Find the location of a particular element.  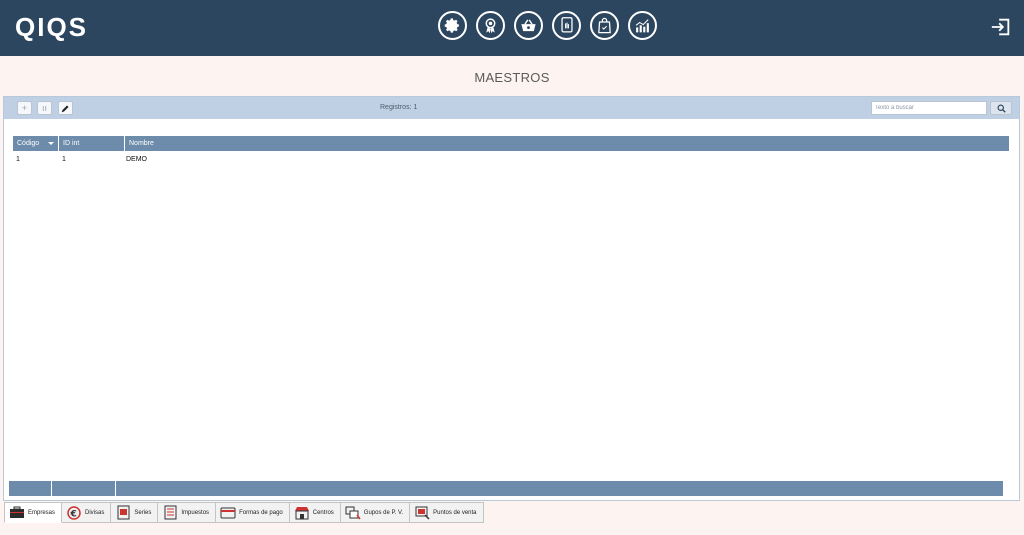

tab-label: Formas de pago is located at coordinates (261, 512).